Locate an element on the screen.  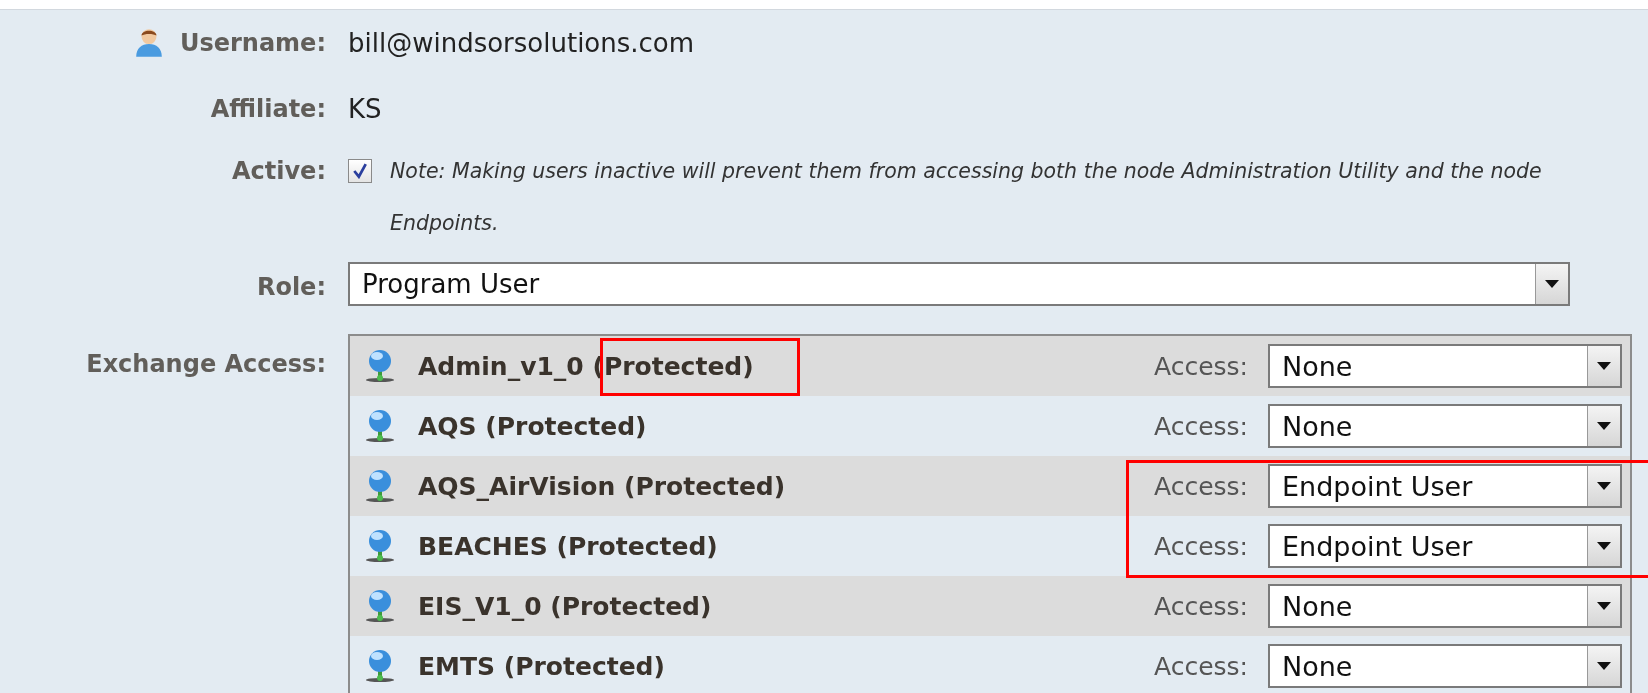
exchange-name: EIS_V1_0 (Protected) is located at coordinates (565, 606).